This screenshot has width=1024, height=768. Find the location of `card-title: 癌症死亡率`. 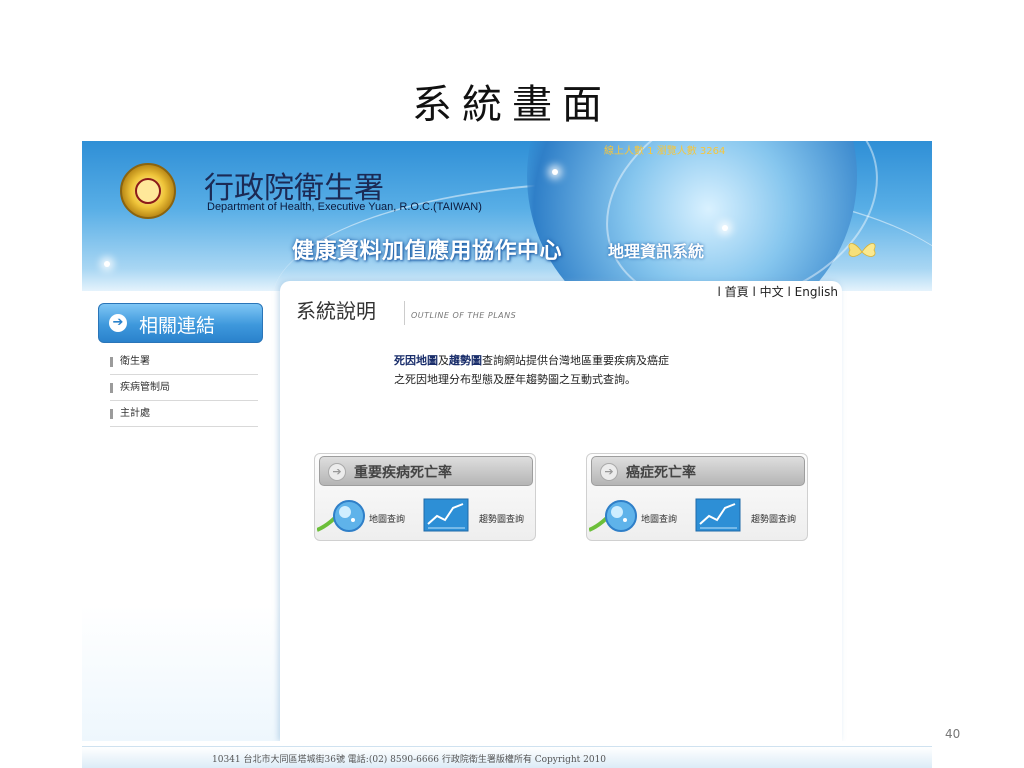

card-title: 癌症死亡率 is located at coordinates (661, 473).